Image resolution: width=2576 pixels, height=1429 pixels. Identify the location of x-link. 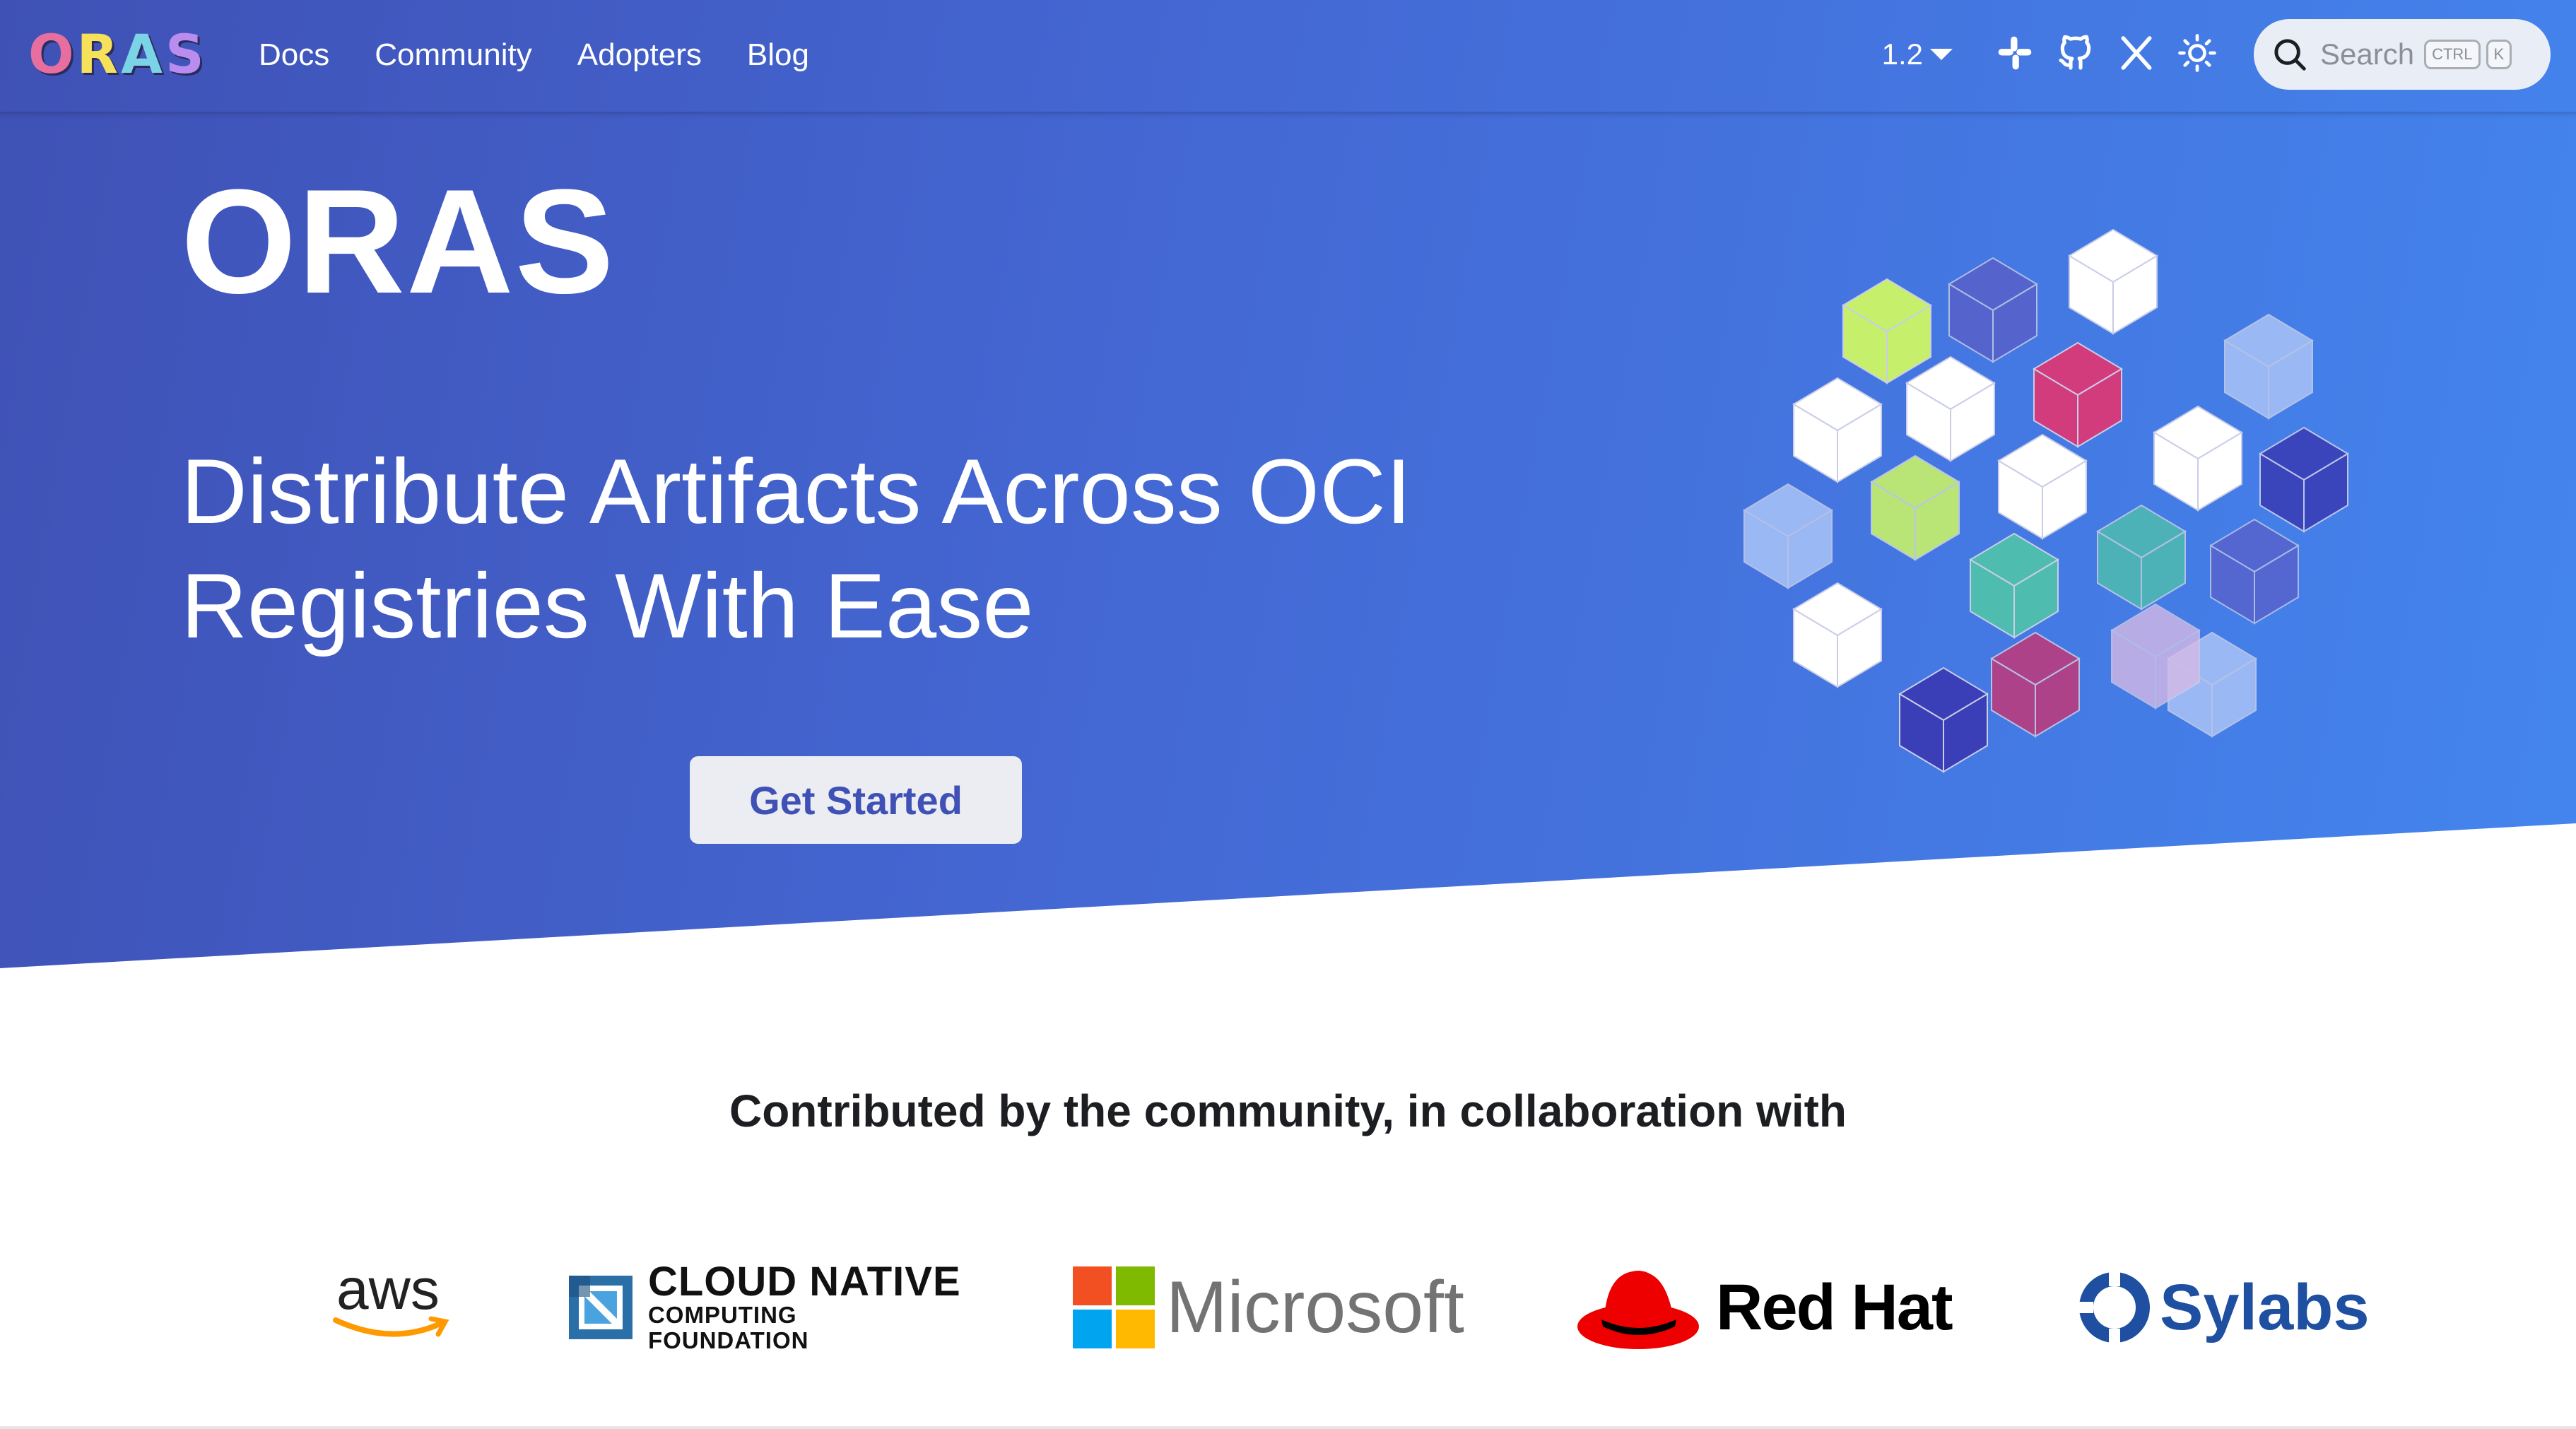
(2136, 54).